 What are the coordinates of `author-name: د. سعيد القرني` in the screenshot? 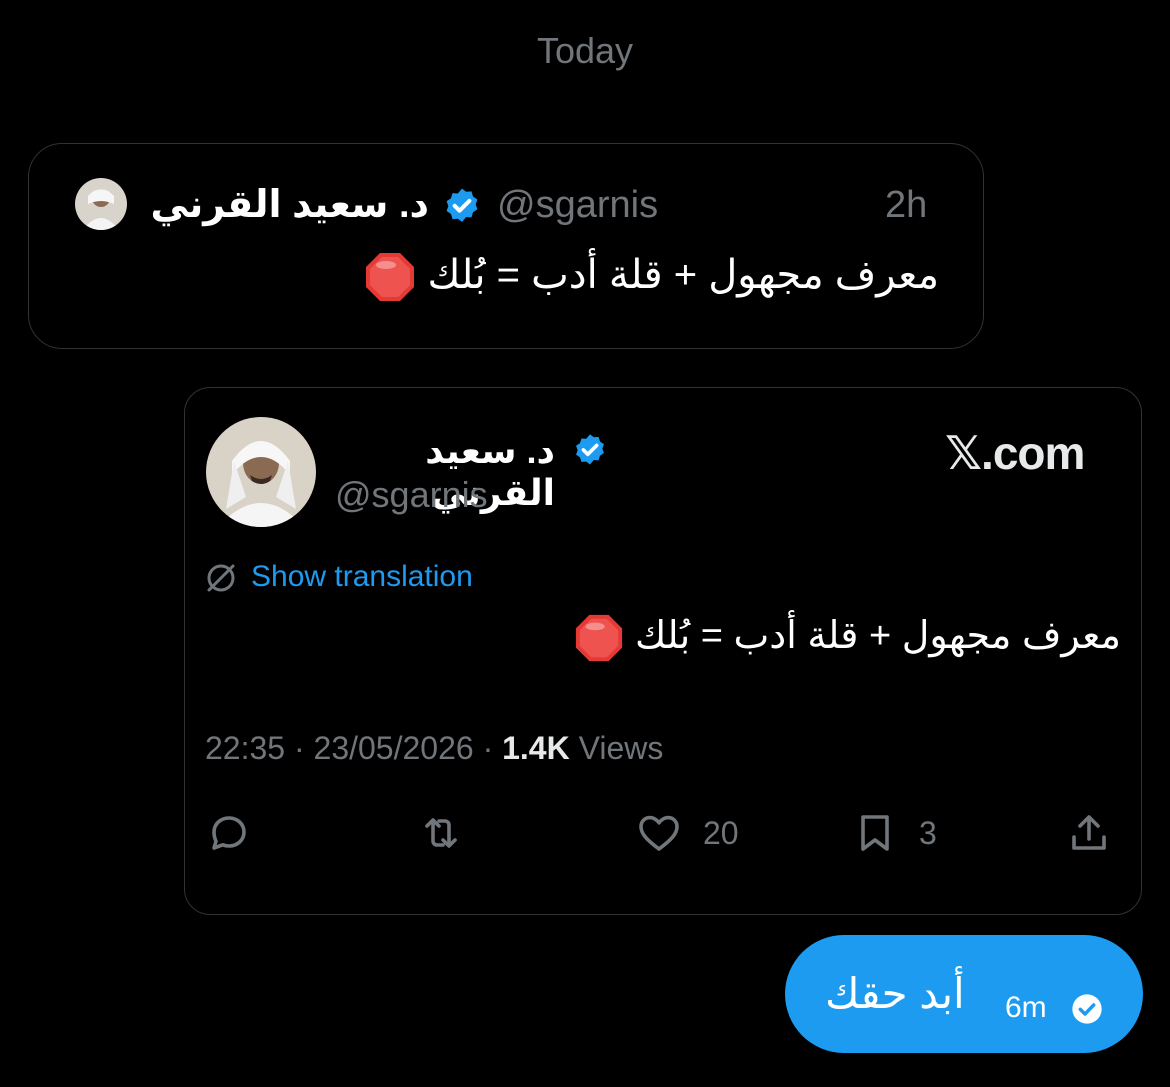 It's located at (289, 205).